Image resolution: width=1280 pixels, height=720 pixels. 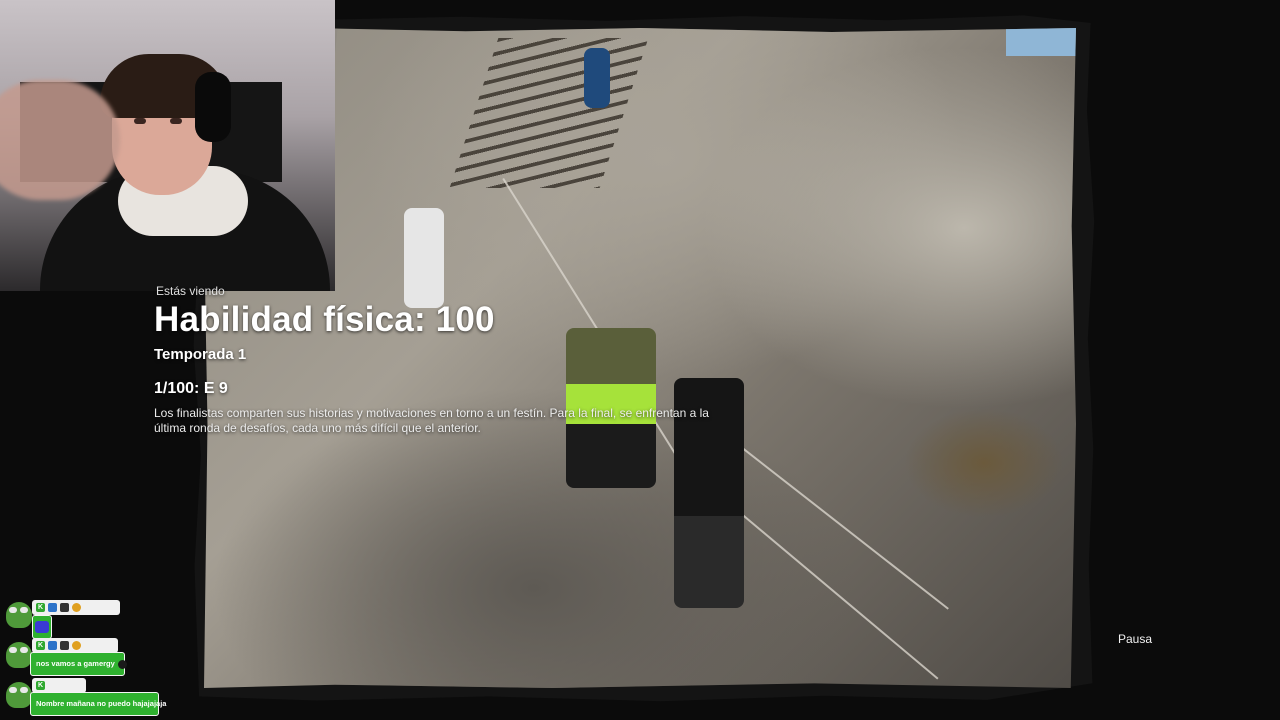 I want to click on dry-shrubs, so click(x=984, y=463).